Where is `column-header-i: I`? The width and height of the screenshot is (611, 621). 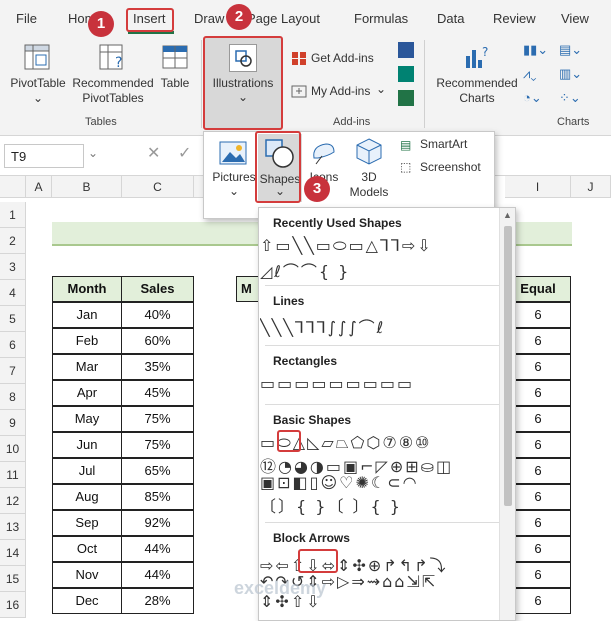 column-header-i: I is located at coordinates (538, 187).